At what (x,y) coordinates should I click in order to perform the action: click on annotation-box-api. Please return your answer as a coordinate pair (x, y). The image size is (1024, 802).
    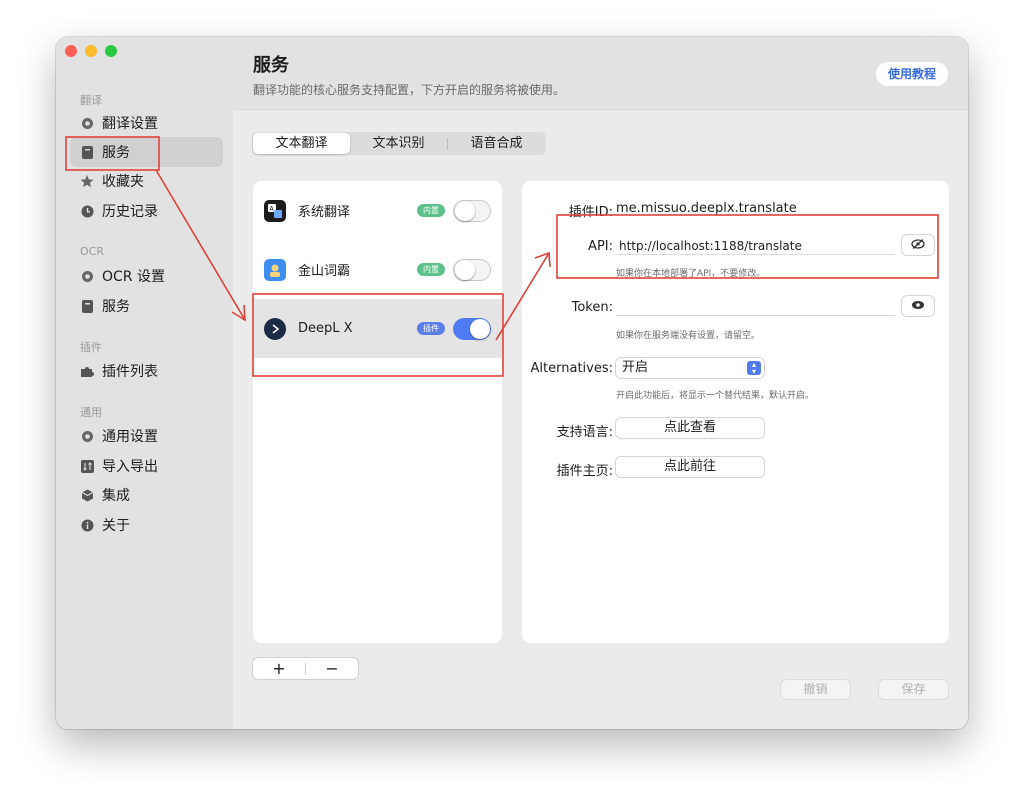
    Looking at the image, I should click on (747, 246).